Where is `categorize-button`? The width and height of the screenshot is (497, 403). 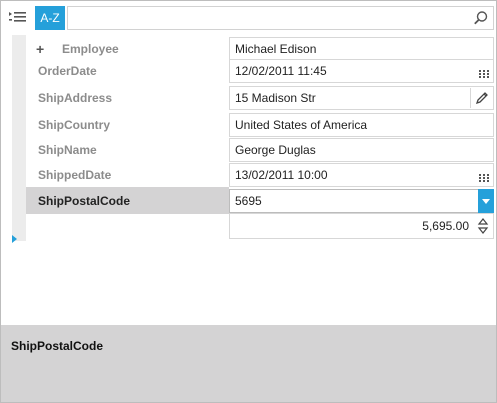
categorize-button is located at coordinates (18, 18).